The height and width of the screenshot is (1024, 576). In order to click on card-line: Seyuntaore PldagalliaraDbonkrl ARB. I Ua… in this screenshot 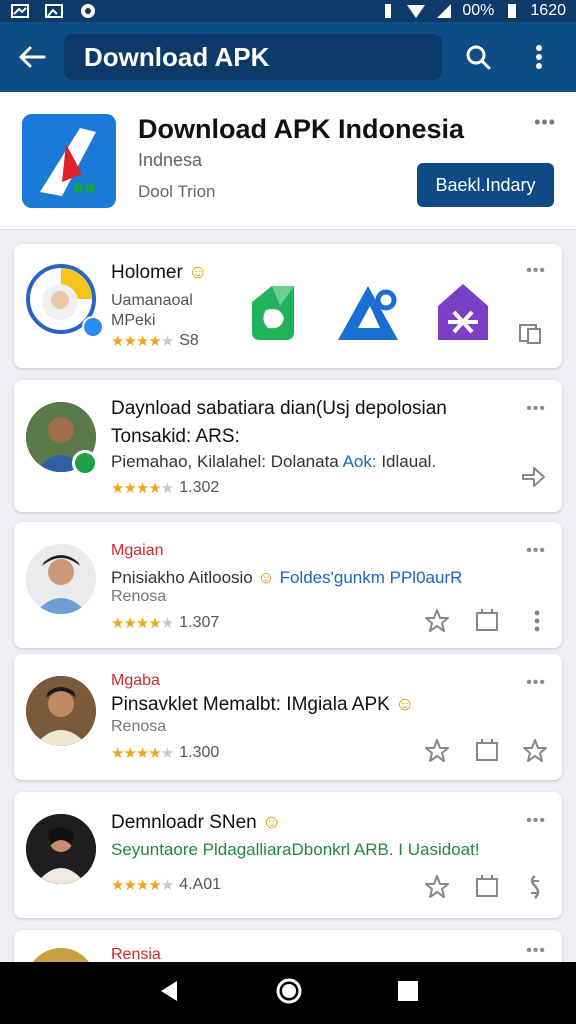, I will do `click(295, 849)`.